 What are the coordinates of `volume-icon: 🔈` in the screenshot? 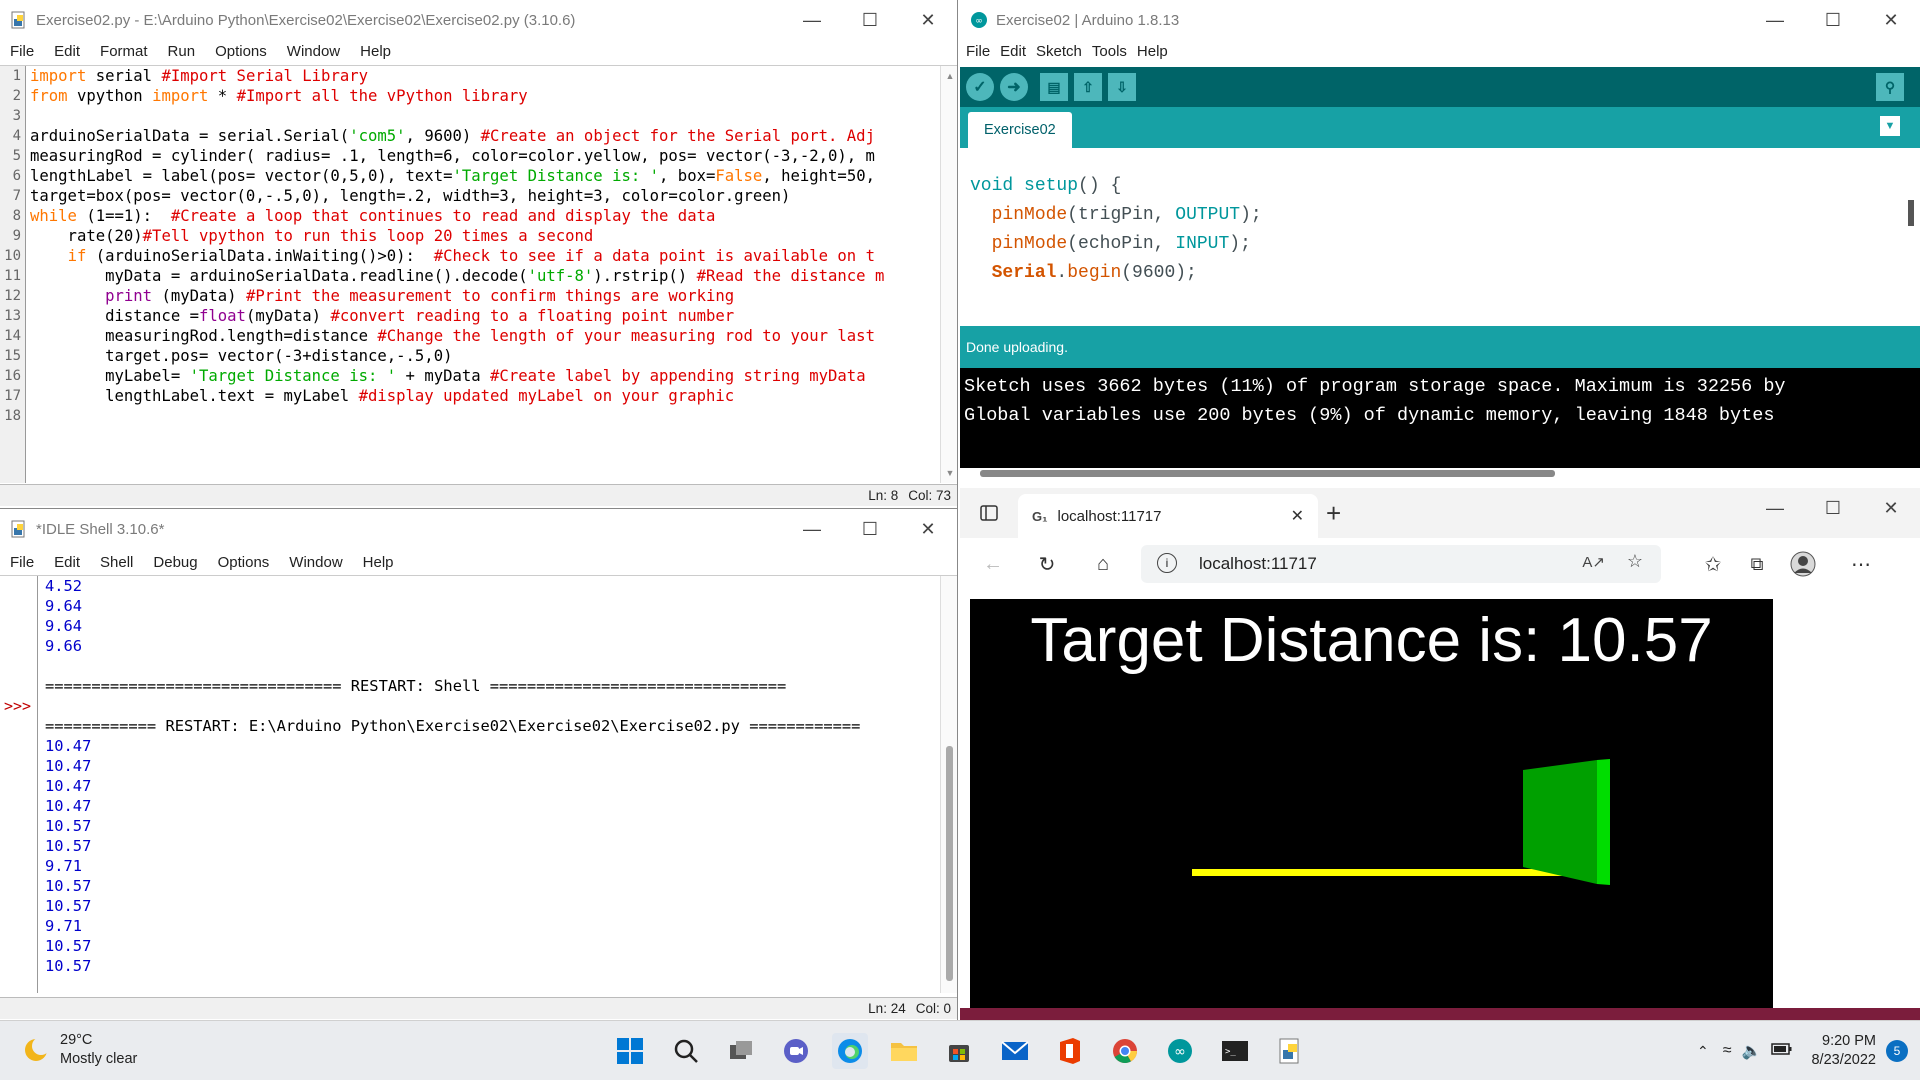 It's located at (1752, 1051).